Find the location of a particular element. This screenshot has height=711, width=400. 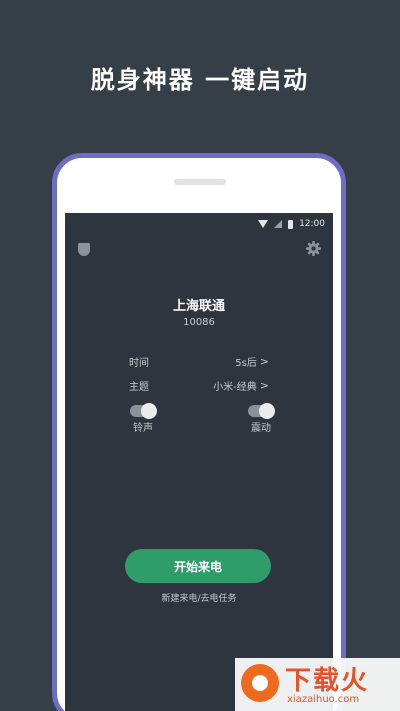

ringtone-toggle is located at coordinates (143, 411).